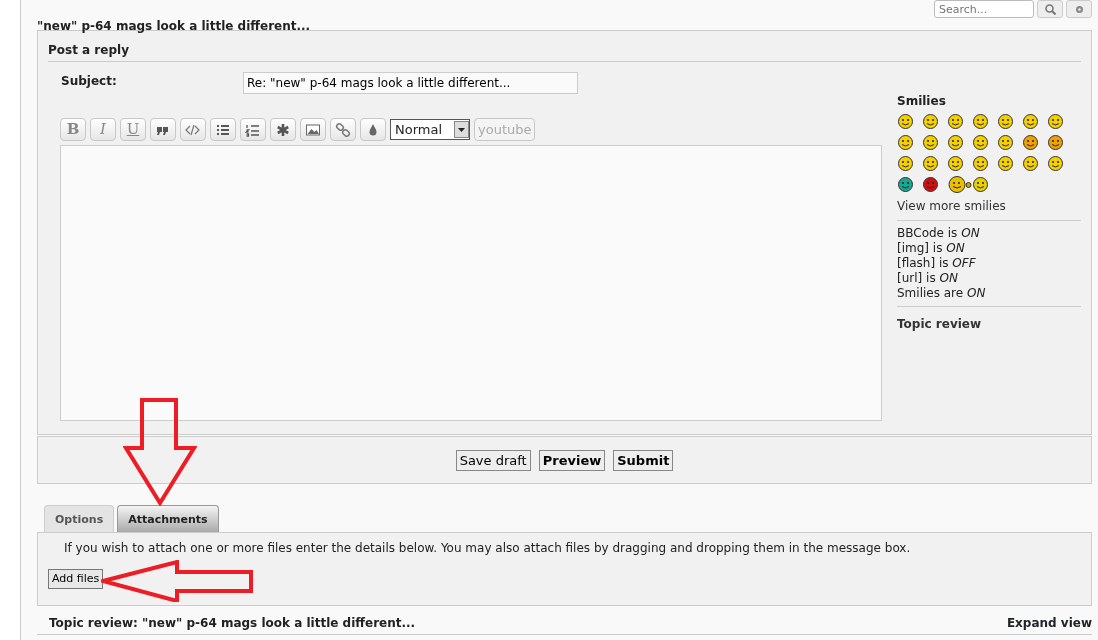 This screenshot has width=1098, height=640. I want to click on status-line: [img] is ON, so click(931, 248).